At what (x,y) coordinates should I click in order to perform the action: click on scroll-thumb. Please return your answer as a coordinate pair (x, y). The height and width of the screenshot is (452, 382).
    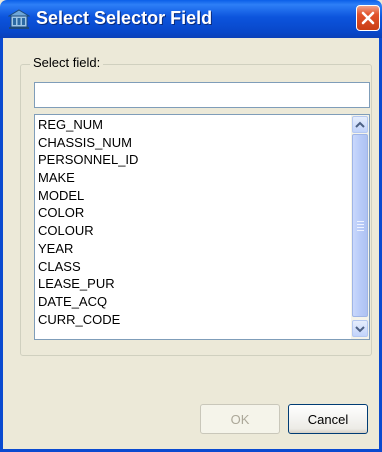
    Looking at the image, I should click on (360, 225).